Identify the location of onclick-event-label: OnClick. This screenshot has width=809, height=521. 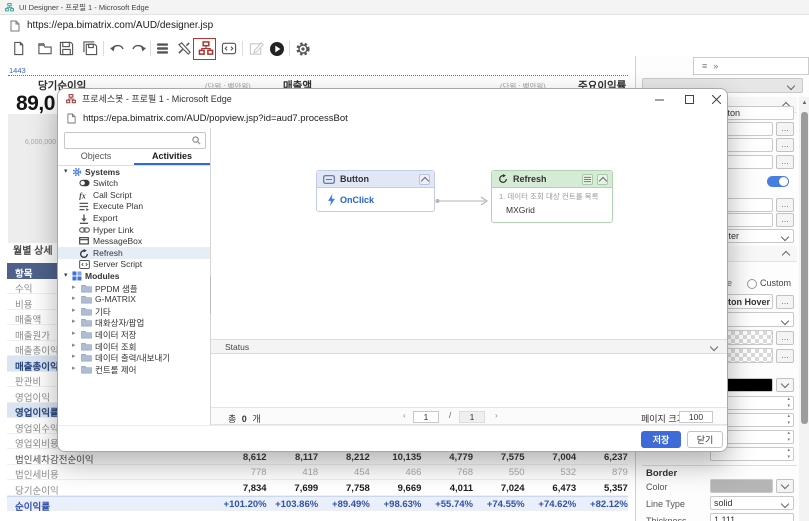
(357, 200).